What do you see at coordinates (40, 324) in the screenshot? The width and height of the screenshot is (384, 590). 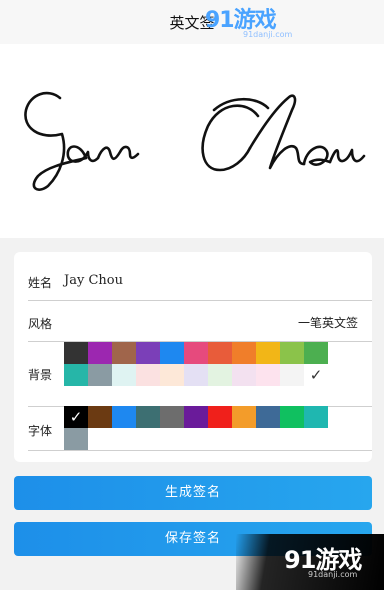 I see `style-label: 风格` at bounding box center [40, 324].